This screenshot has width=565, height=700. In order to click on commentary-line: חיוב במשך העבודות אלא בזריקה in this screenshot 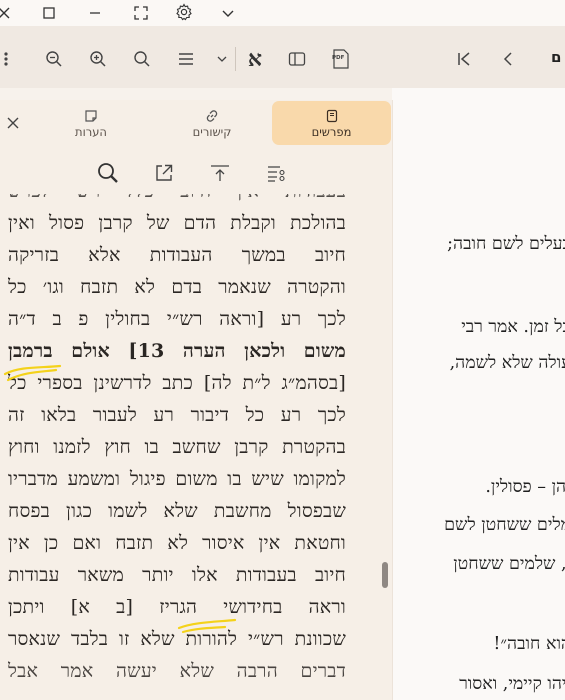, I will do `click(177, 255)`.